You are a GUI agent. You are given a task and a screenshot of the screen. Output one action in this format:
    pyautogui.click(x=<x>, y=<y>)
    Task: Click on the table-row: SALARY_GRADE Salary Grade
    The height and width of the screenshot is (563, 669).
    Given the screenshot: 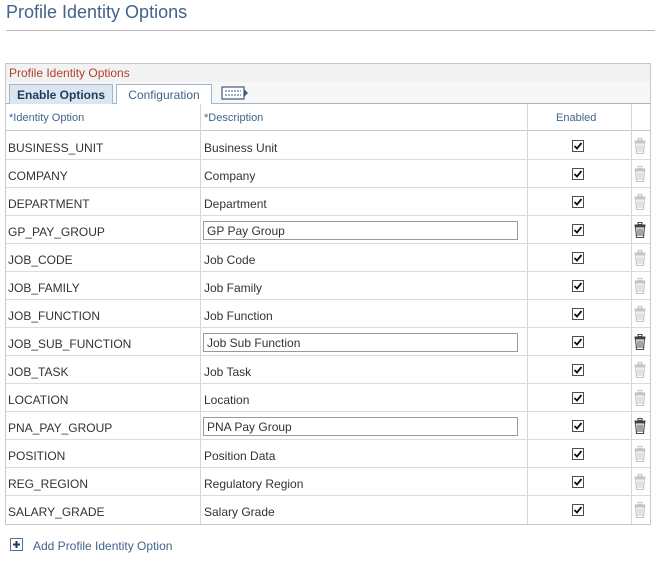 What is the action you would take?
    pyautogui.click(x=328, y=510)
    